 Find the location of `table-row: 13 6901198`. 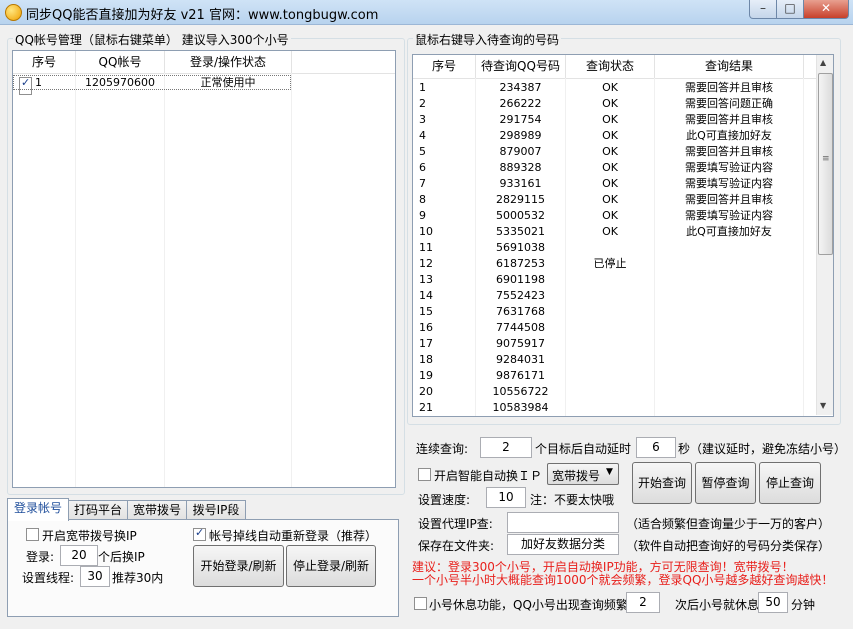

table-row: 13 6901198 is located at coordinates (608, 280).